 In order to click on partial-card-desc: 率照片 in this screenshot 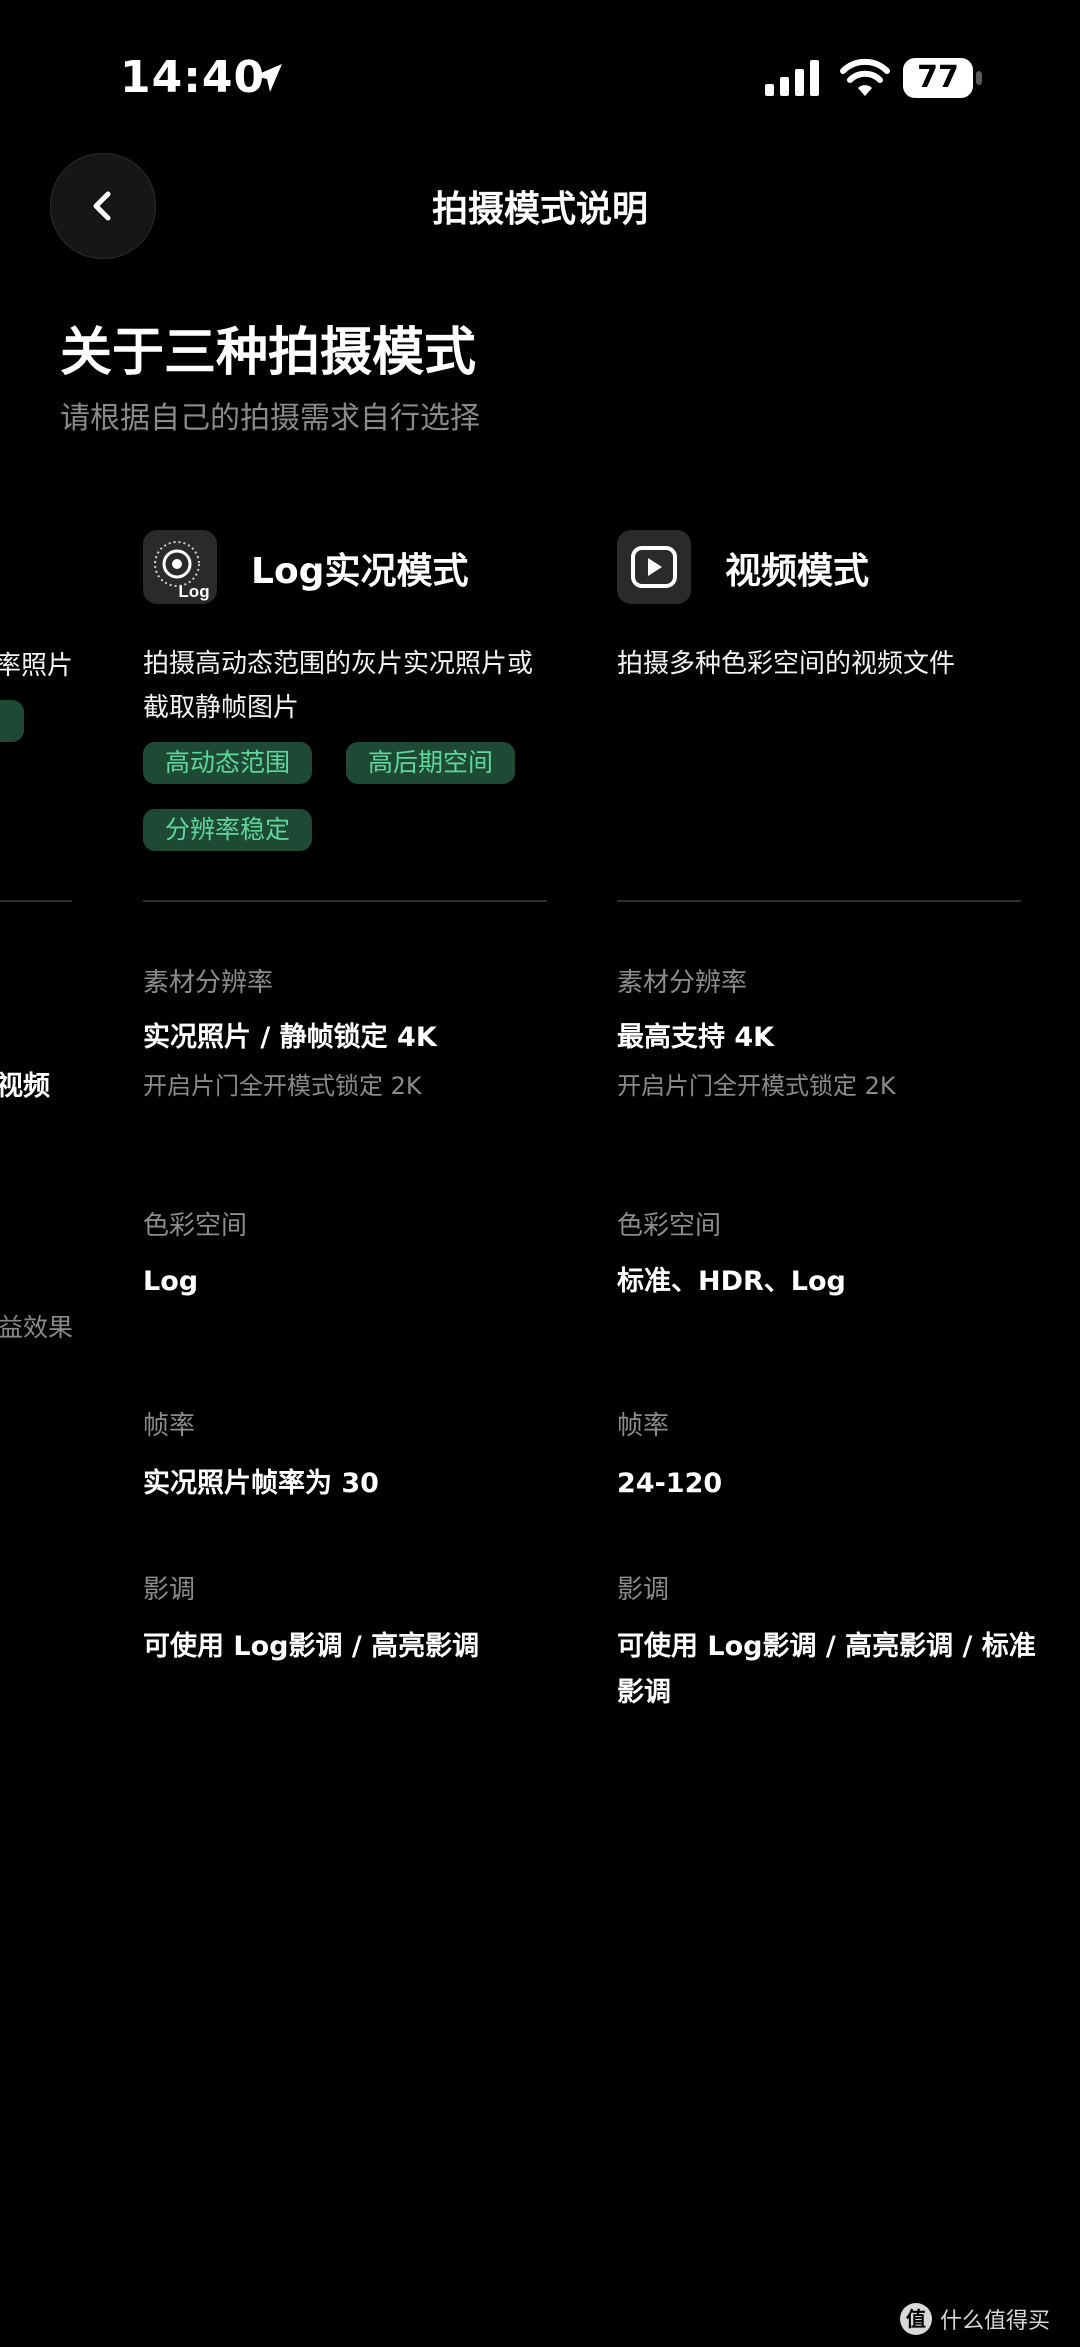, I will do `click(37, 666)`.